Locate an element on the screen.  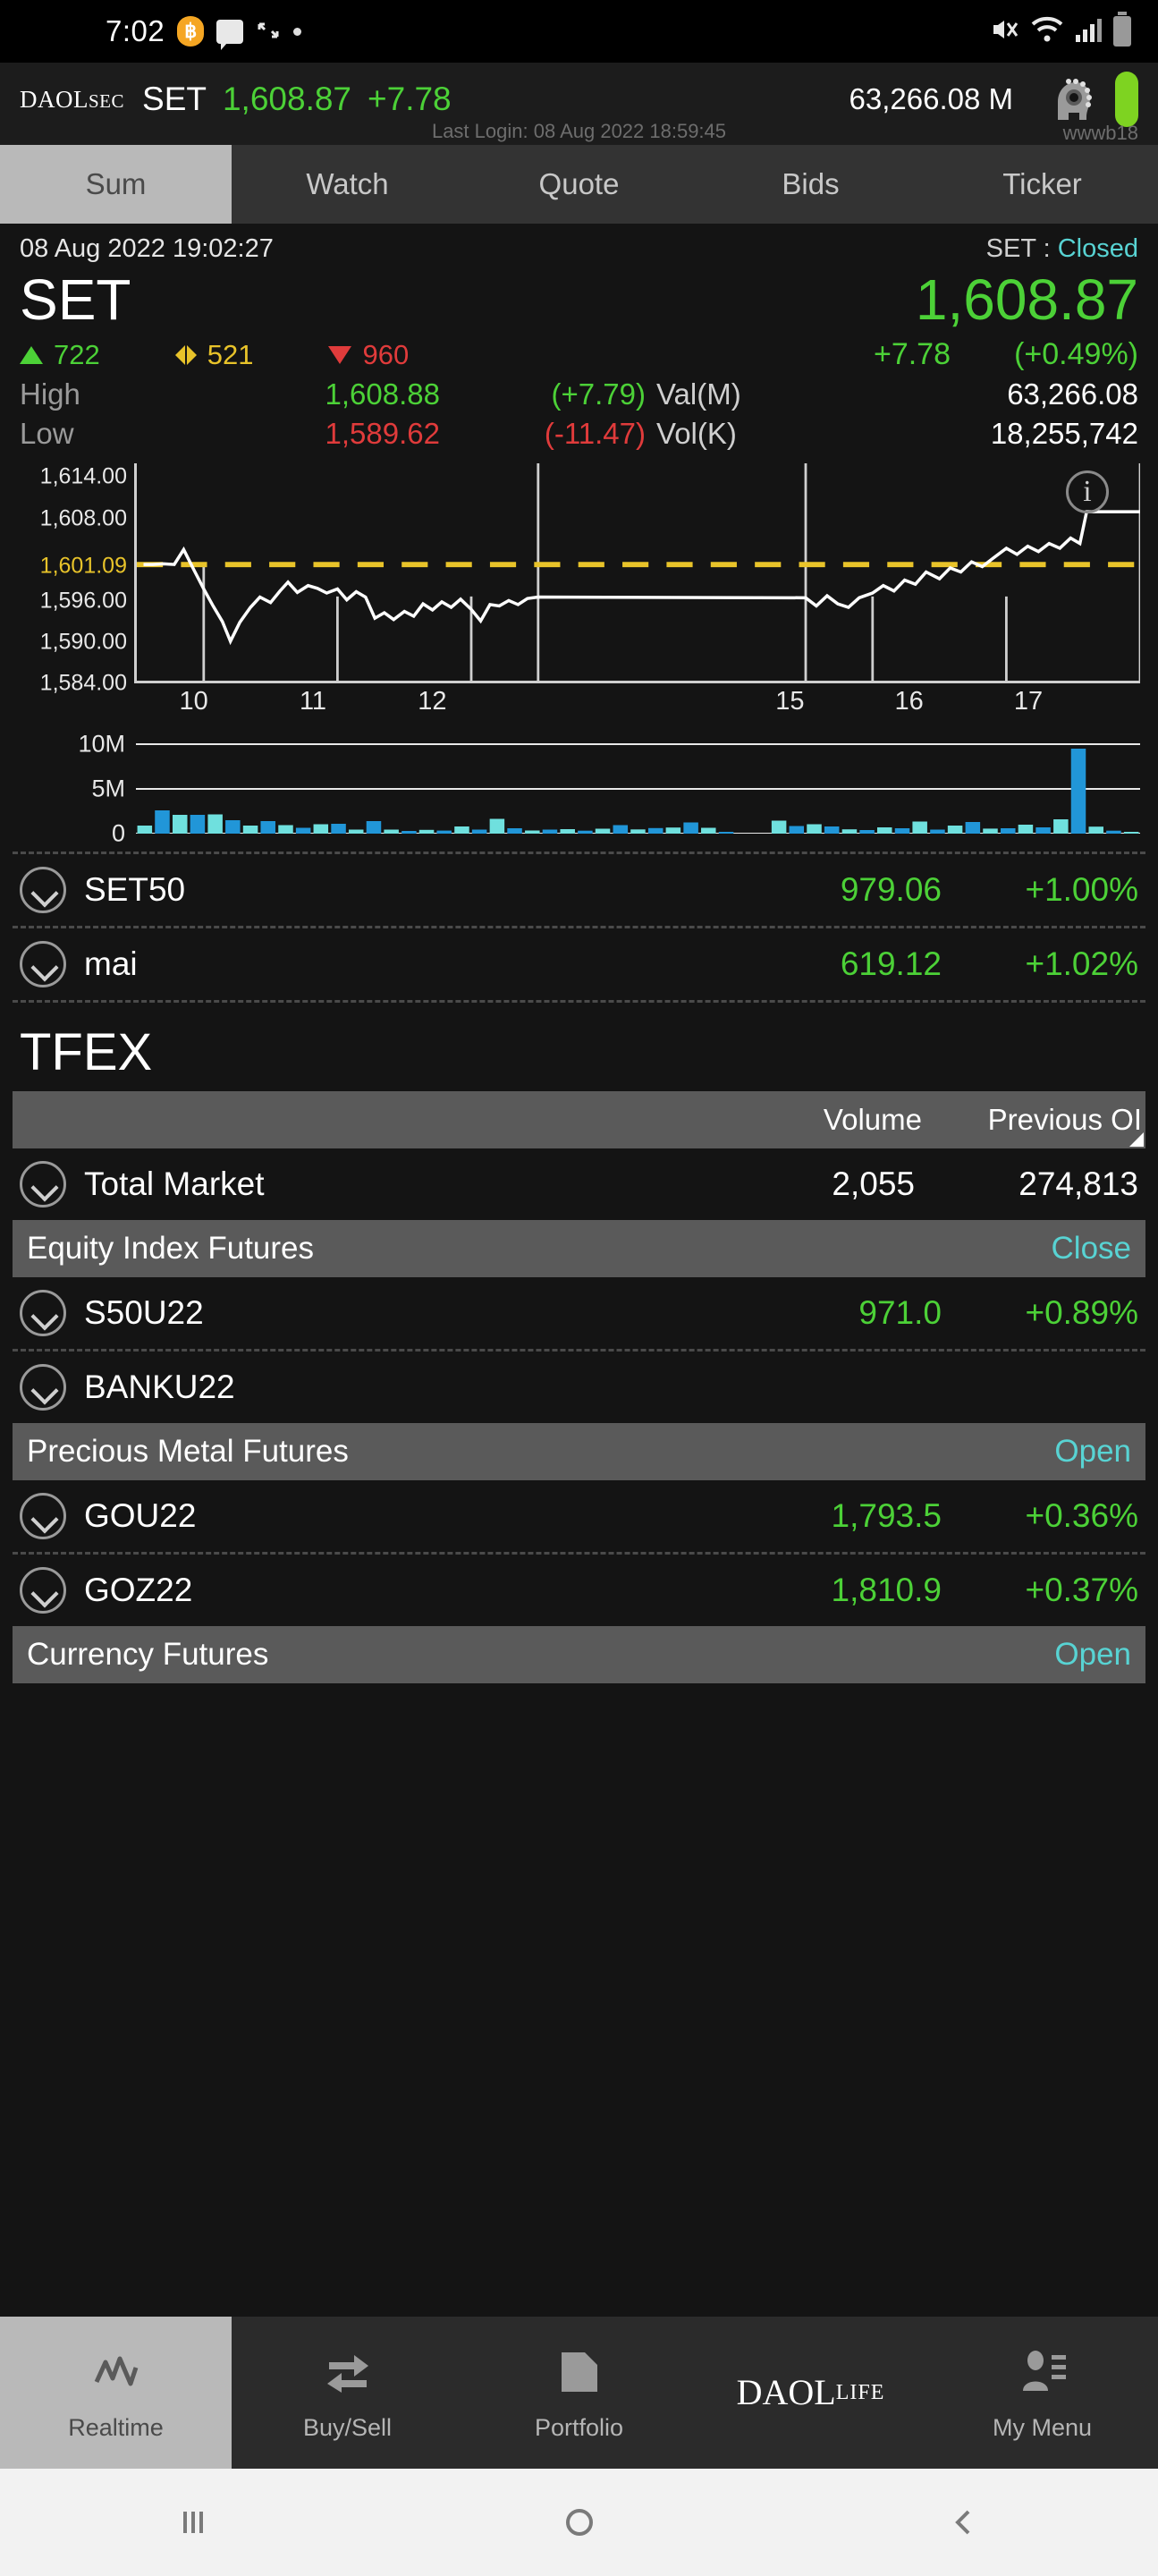
index-row-name: mai is located at coordinates (111, 963).